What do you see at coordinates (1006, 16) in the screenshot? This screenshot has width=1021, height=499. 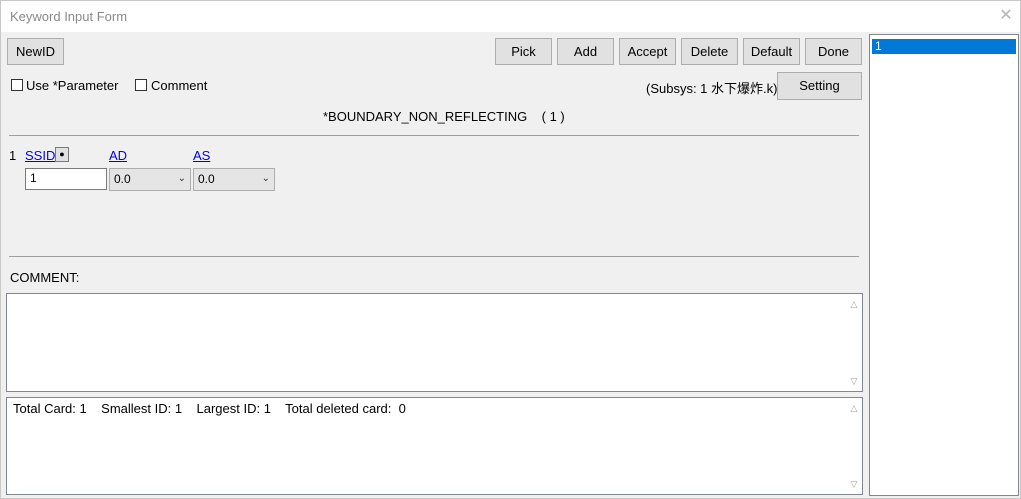 I see `close-icon: ✕` at bounding box center [1006, 16].